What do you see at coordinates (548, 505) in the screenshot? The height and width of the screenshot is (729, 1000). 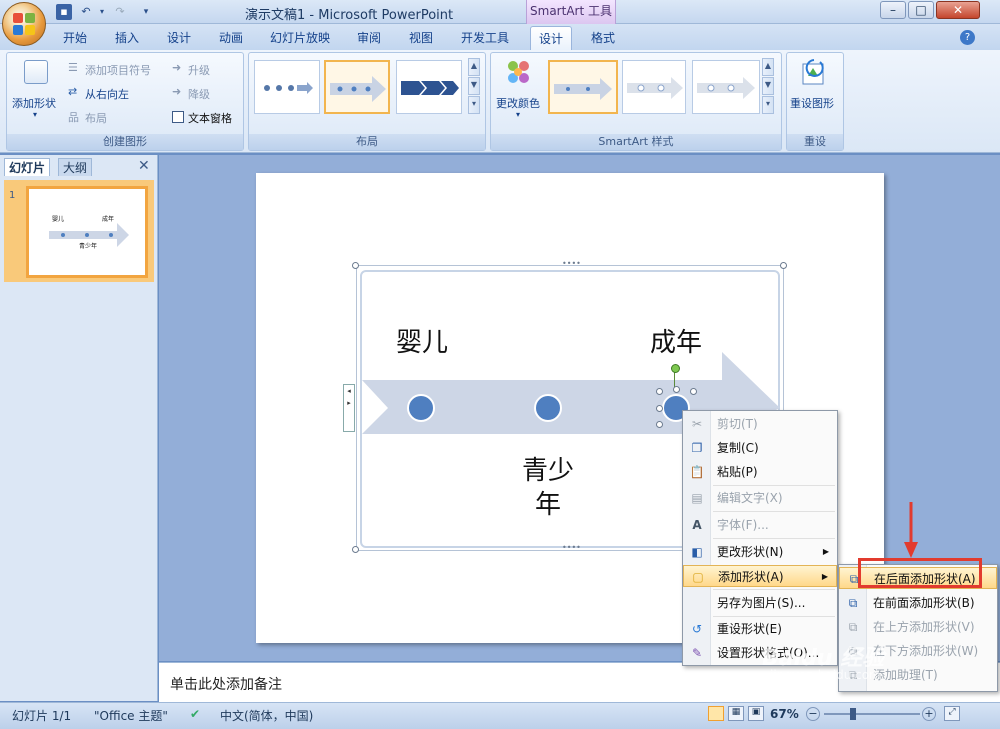 I see `label-teen-line2: 年` at bounding box center [548, 505].